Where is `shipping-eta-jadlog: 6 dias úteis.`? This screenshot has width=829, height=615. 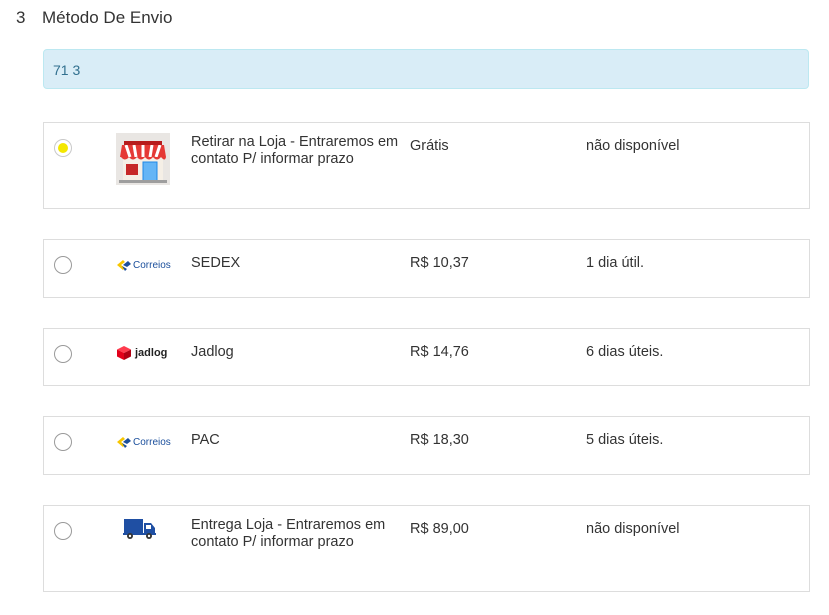
shipping-eta-jadlog: 6 dias úteis. is located at coordinates (625, 352).